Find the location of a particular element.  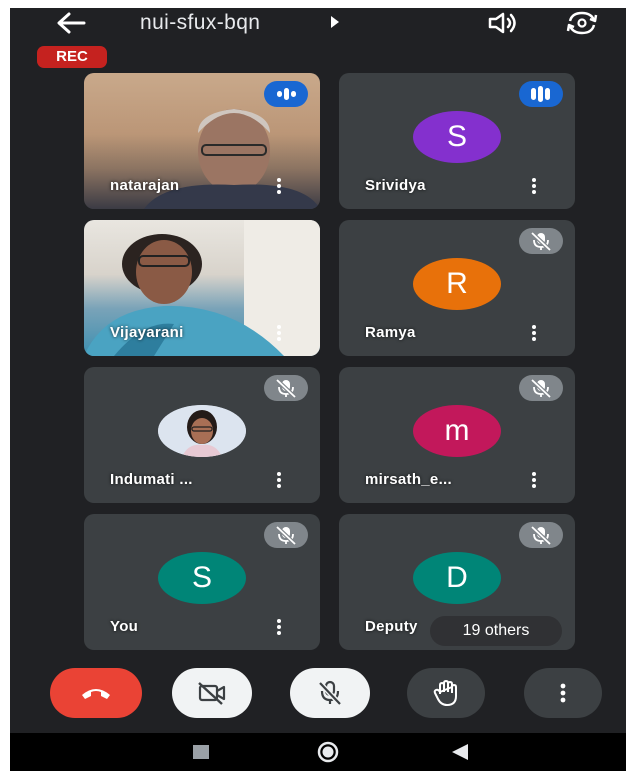

meeting-code: nui-sfux-bqn is located at coordinates (200, 23).